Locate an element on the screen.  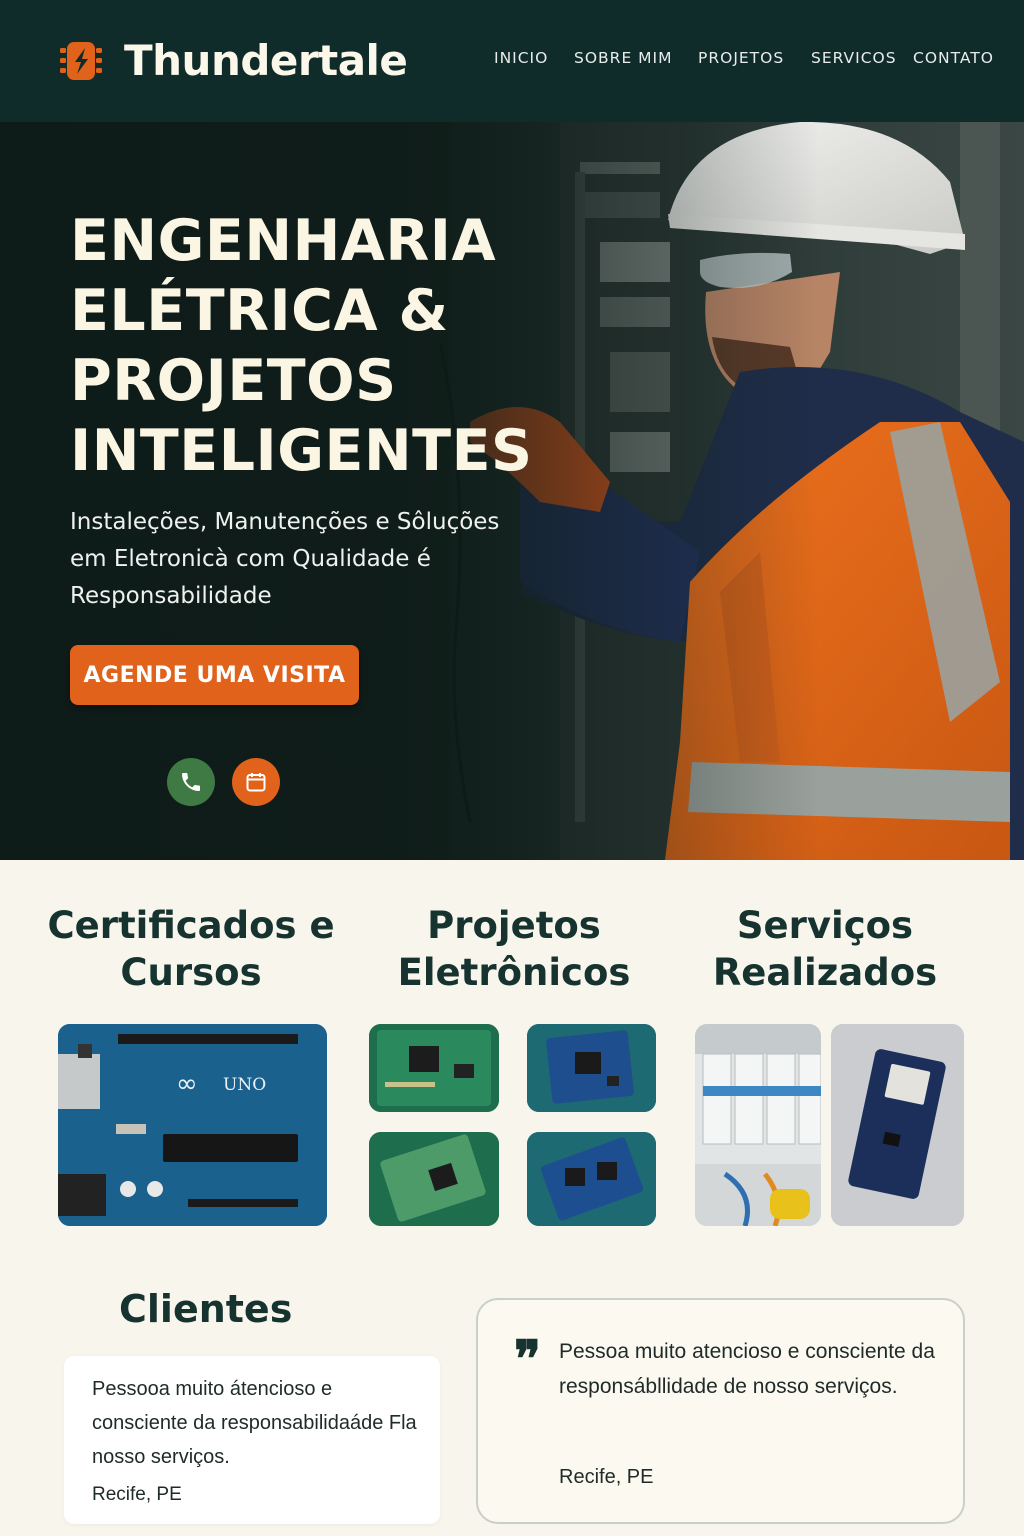
phone-icon is located at coordinates (191, 782).